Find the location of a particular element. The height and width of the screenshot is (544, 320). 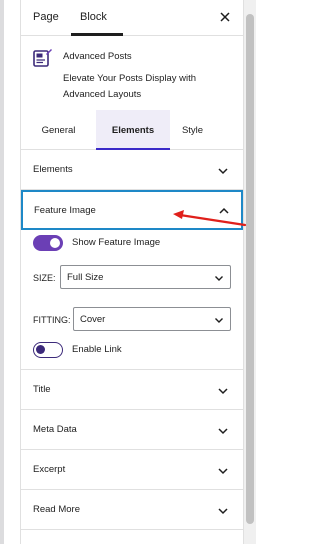

advanced-posts-icon is located at coordinates (43, 58).